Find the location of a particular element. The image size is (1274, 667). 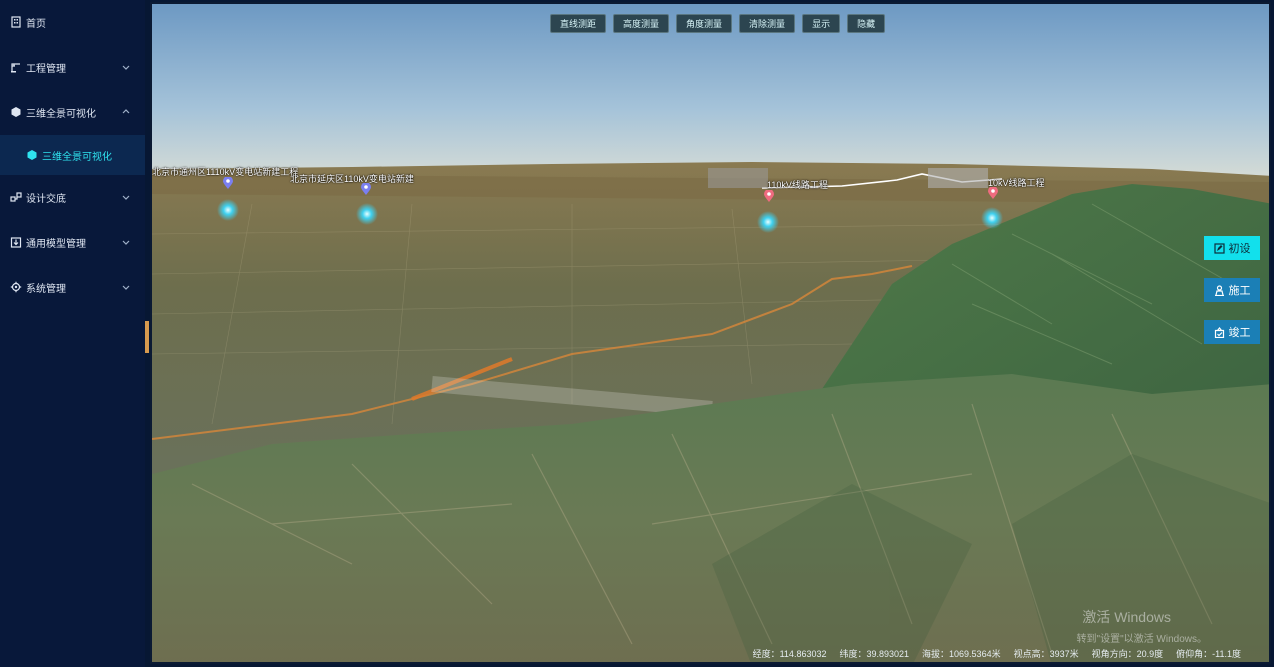

phase-preliminary-design-button: 初设 is located at coordinates (1232, 248).